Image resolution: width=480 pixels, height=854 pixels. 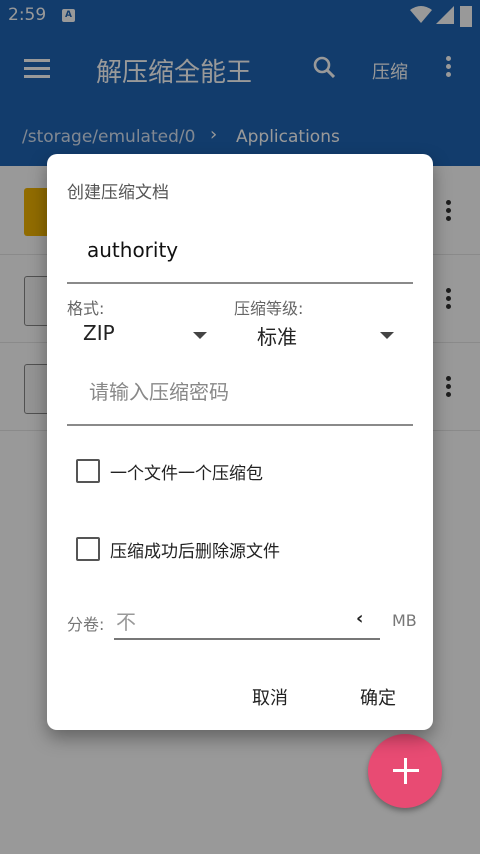 What do you see at coordinates (86, 308) in the screenshot?
I see `format-label: 格式:` at bounding box center [86, 308].